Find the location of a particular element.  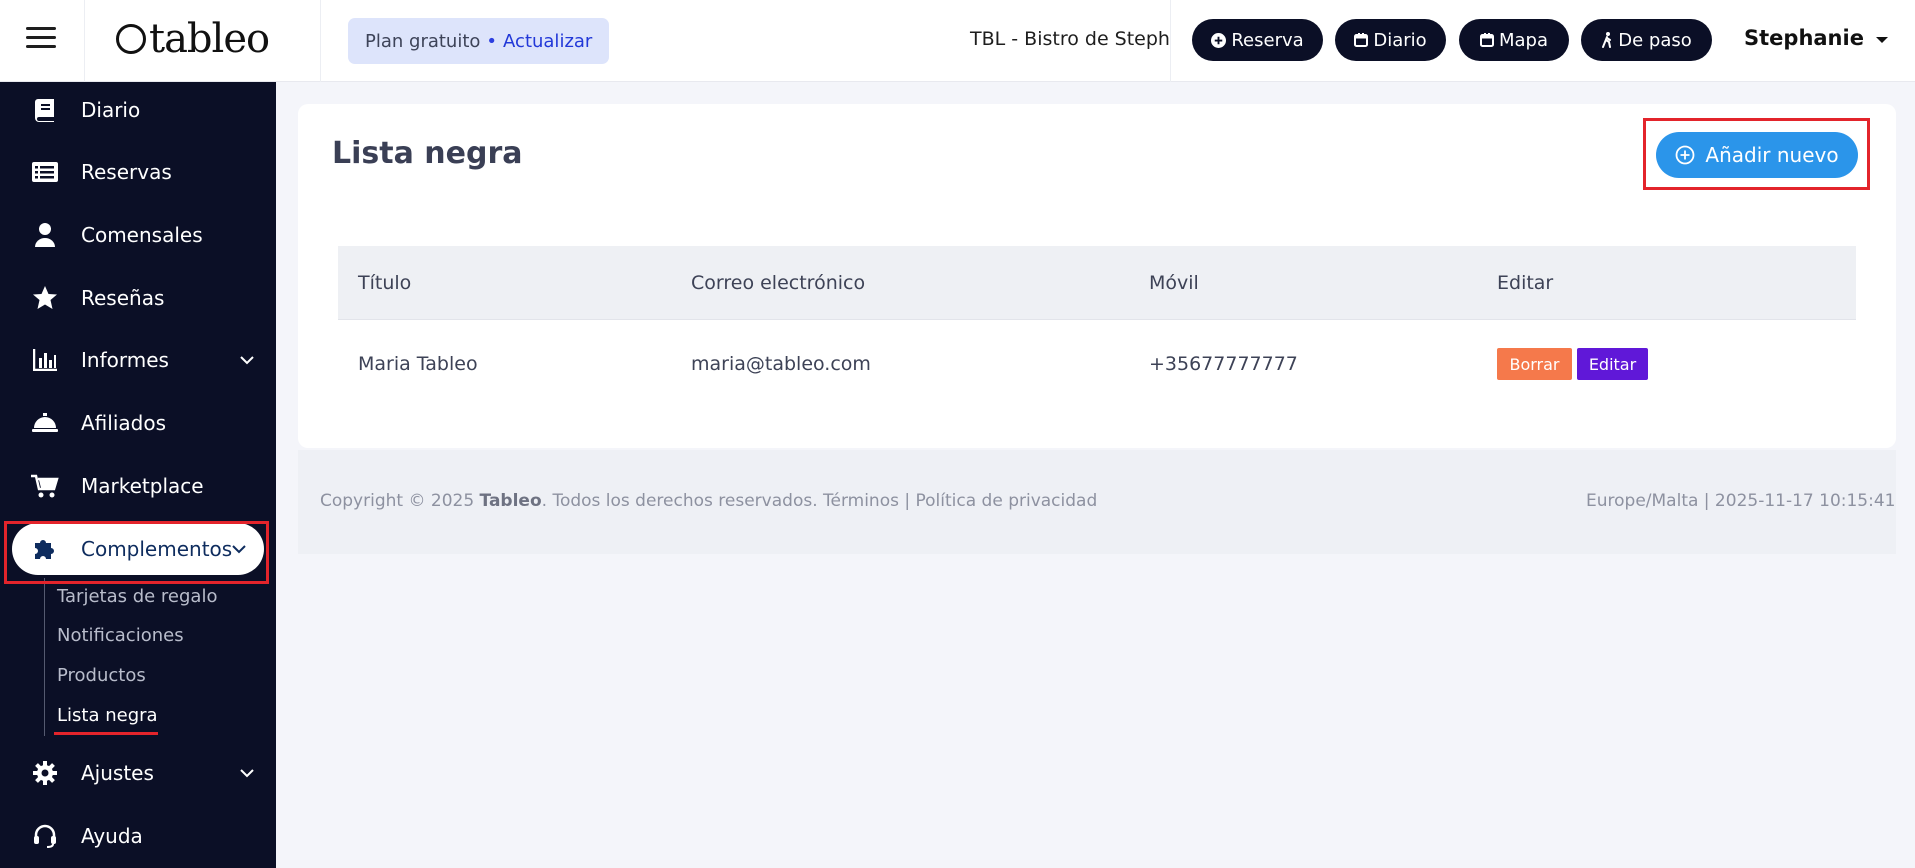

edit-button: Editar is located at coordinates (1612, 364).